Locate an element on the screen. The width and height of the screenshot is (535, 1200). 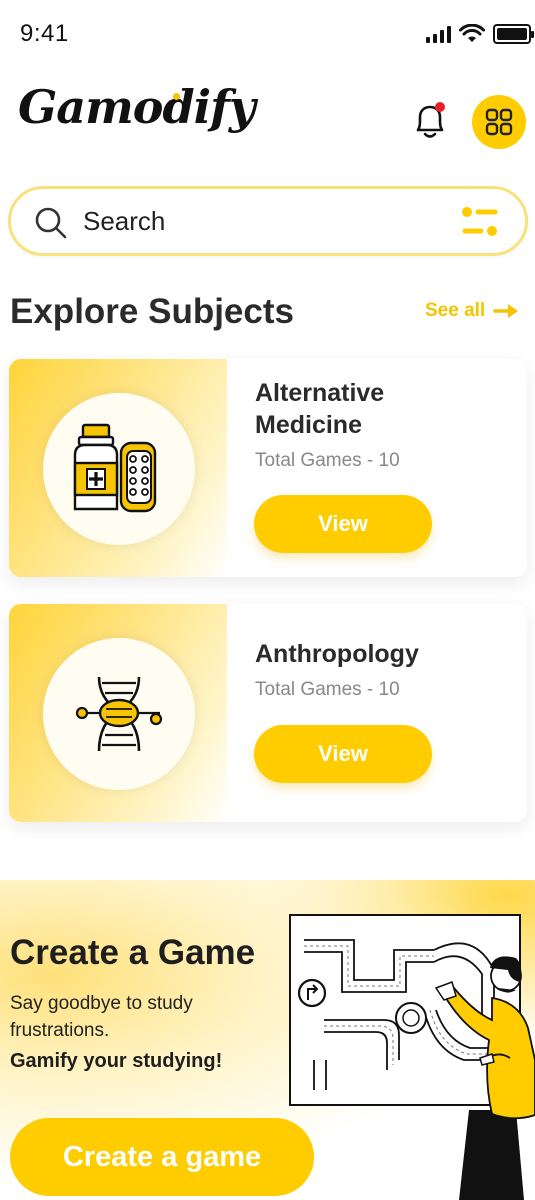
status-bar: 9:41 is located at coordinates (267, 35).